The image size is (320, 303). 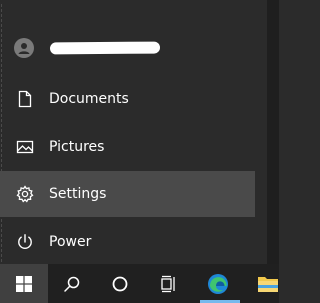 What do you see at coordinates (127, 242) in the screenshot?
I see `menu-item-power: Power` at bounding box center [127, 242].